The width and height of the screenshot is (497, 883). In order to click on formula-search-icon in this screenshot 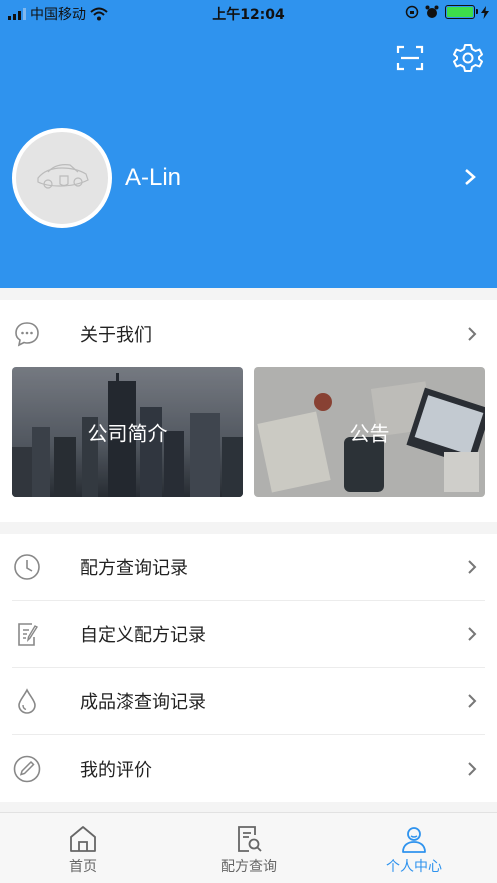, I will do `click(250, 839)`.